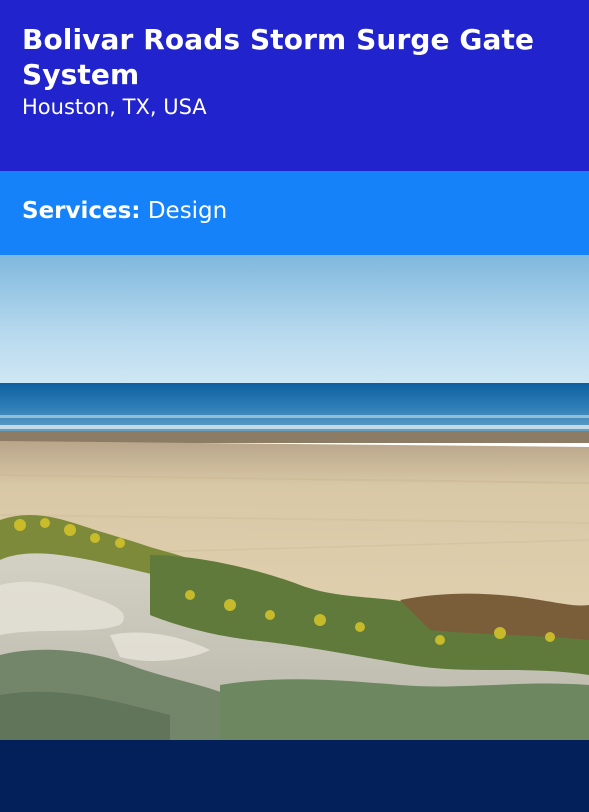 This screenshot has height=812, width=589. I want to click on project-location: Houston, TX, USA, so click(114, 107).